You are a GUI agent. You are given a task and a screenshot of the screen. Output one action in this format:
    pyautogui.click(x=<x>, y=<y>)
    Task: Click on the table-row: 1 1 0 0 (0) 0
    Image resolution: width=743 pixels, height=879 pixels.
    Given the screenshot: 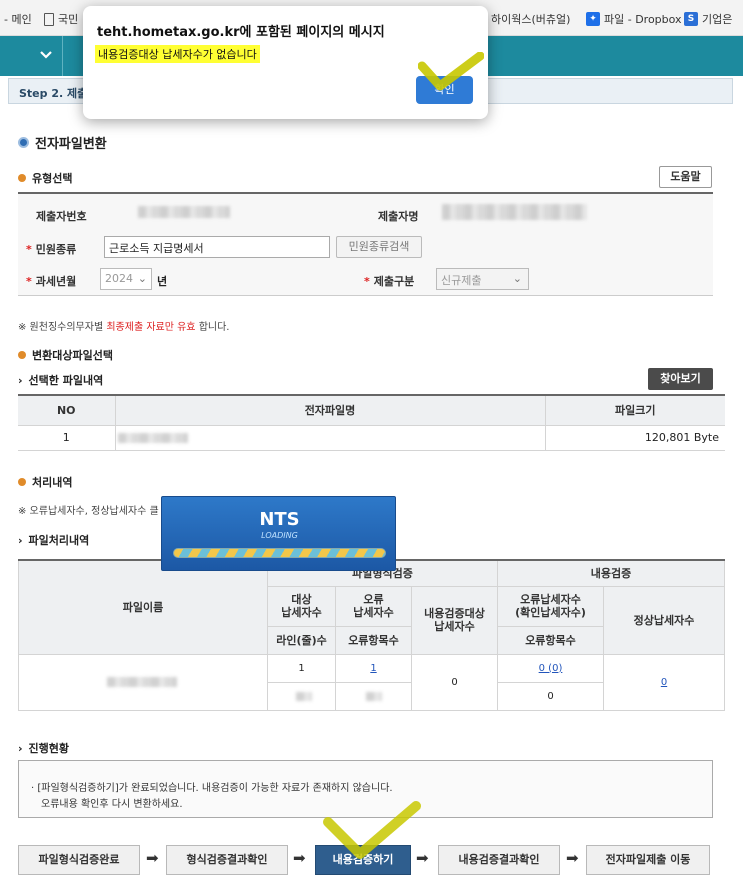 What is the action you would take?
    pyautogui.click(x=371, y=682)
    